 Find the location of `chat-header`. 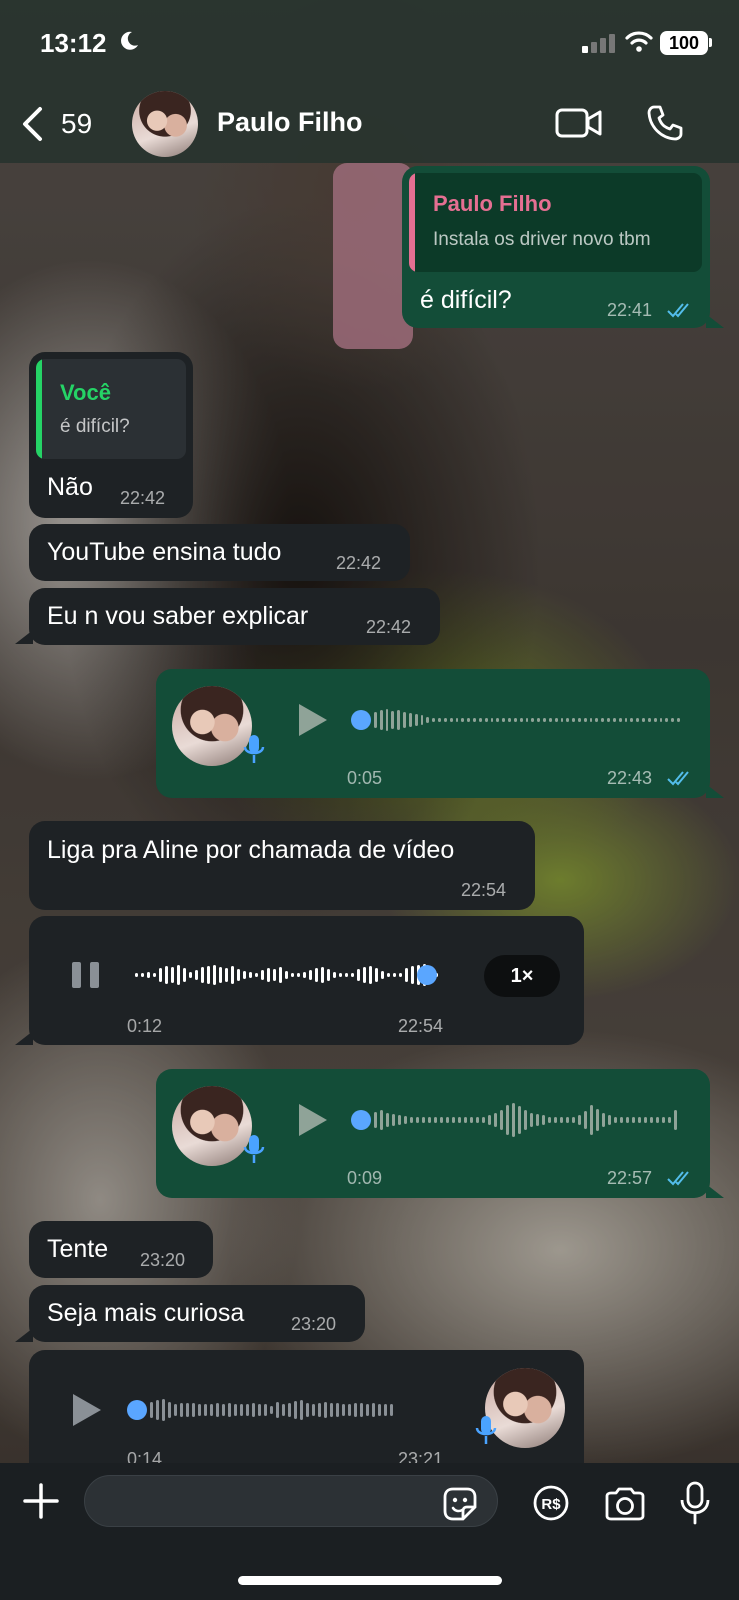

chat-header is located at coordinates (369, 81).